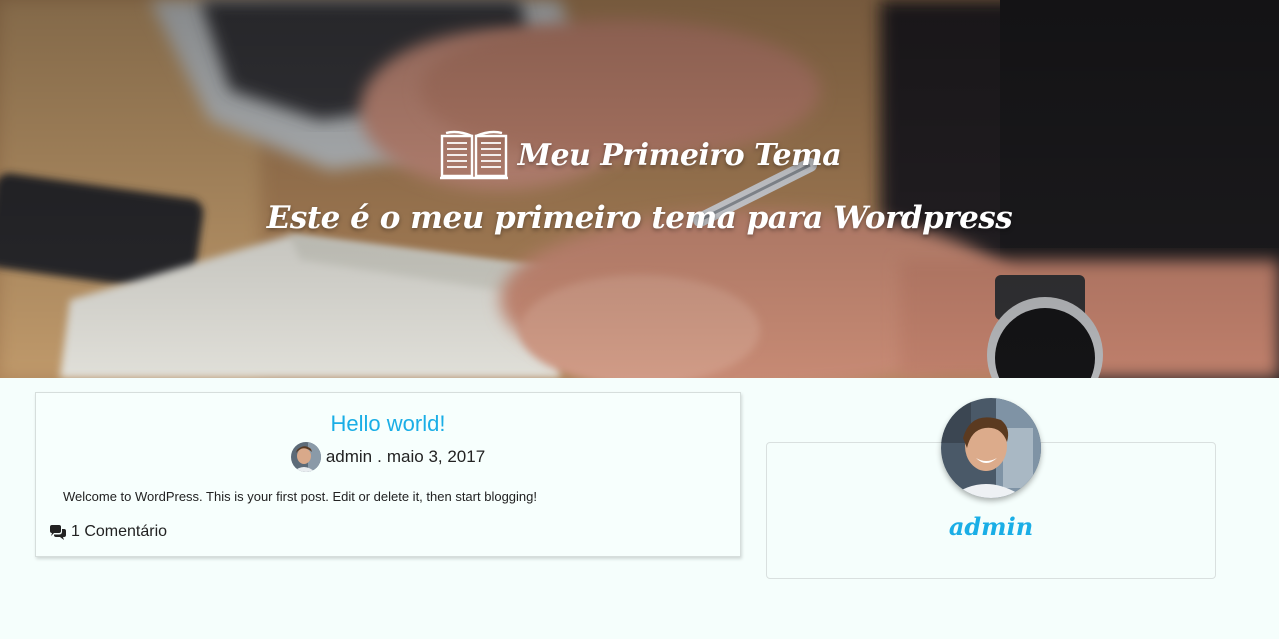  I want to click on author-name: admin, so click(991, 526).